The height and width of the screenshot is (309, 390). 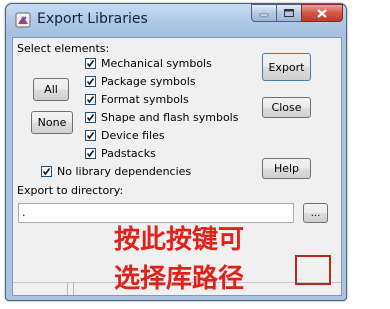 I want to click on maximize-button, so click(x=289, y=13).